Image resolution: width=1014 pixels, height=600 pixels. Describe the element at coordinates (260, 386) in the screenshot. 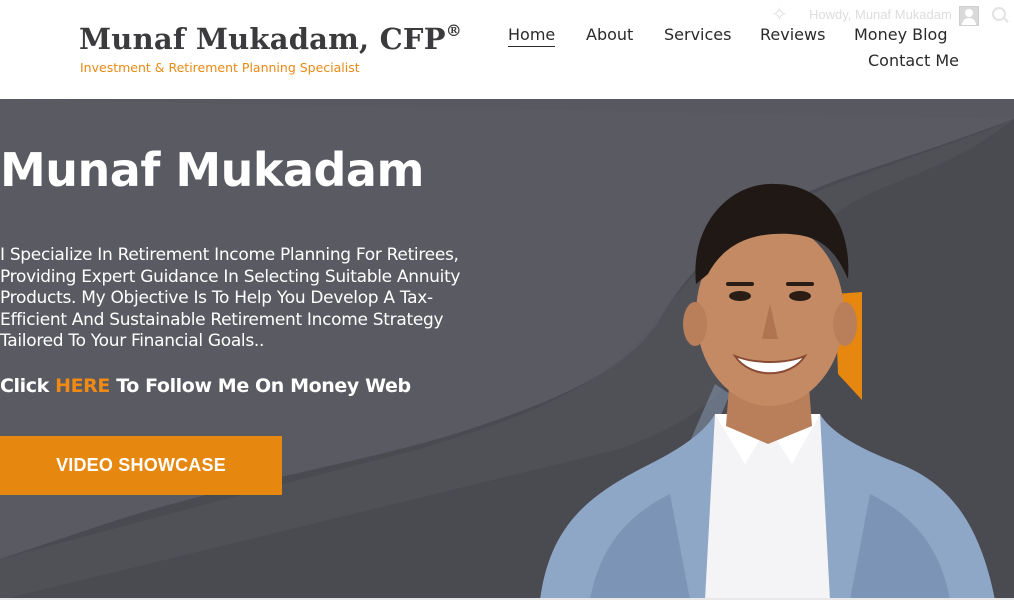

I see `follow-suffix: To Follow Me On Money Web` at that location.